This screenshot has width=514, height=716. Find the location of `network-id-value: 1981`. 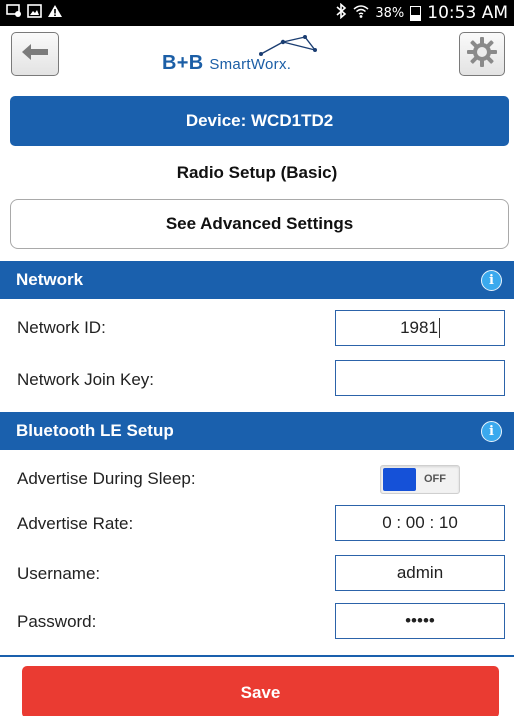

network-id-value: 1981 is located at coordinates (419, 327).